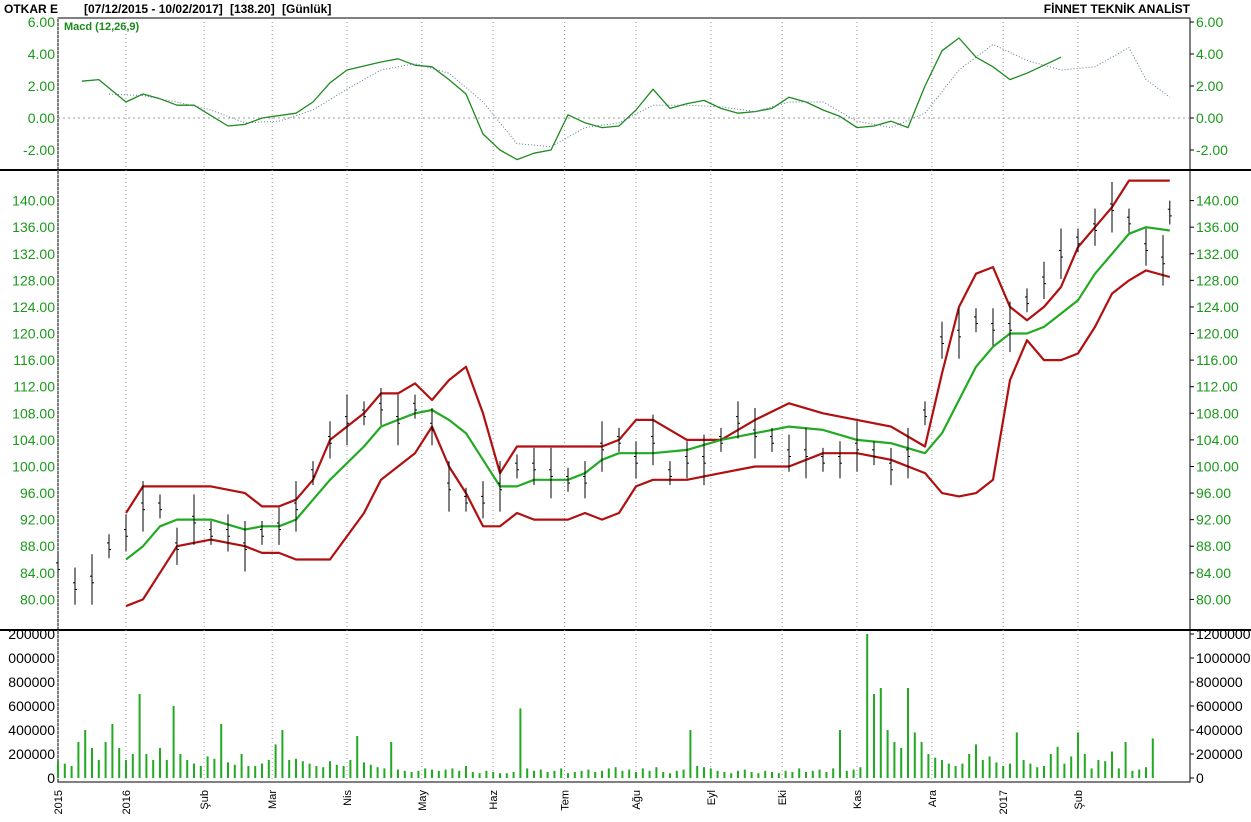 Image resolution: width=1251 pixels, height=822 pixels. What do you see at coordinates (1219, 754) in the screenshot?
I see `y-tick-label-right: 200000` at bounding box center [1219, 754].